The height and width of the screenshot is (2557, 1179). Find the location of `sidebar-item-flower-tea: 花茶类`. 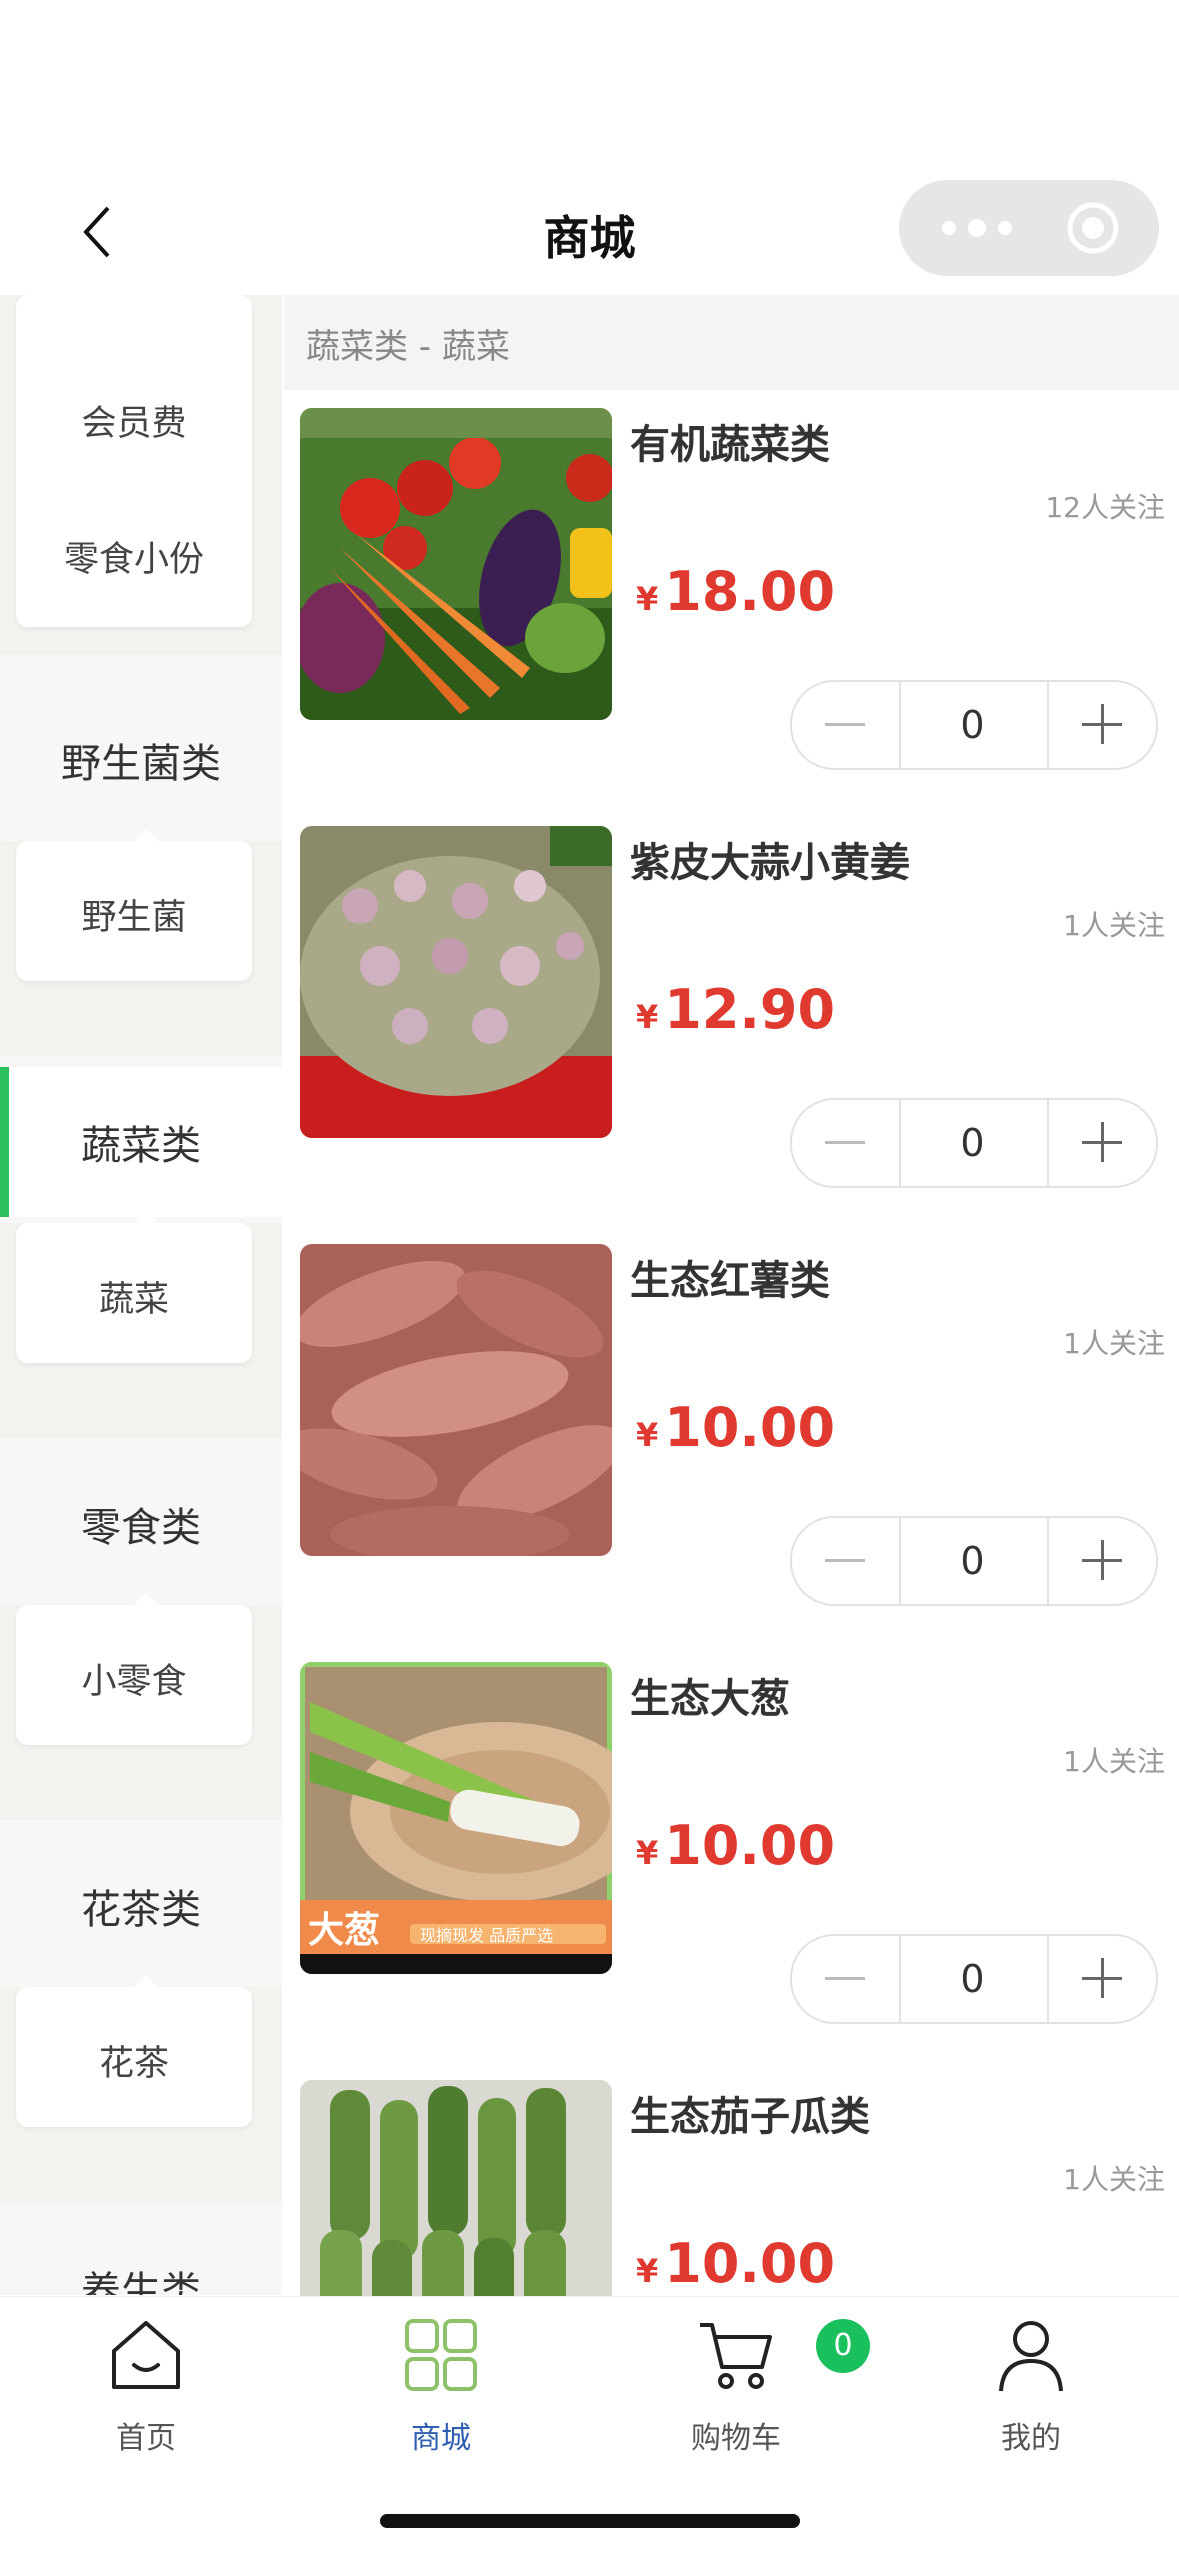

sidebar-item-flower-tea: 花茶类 is located at coordinates (141, 1906).